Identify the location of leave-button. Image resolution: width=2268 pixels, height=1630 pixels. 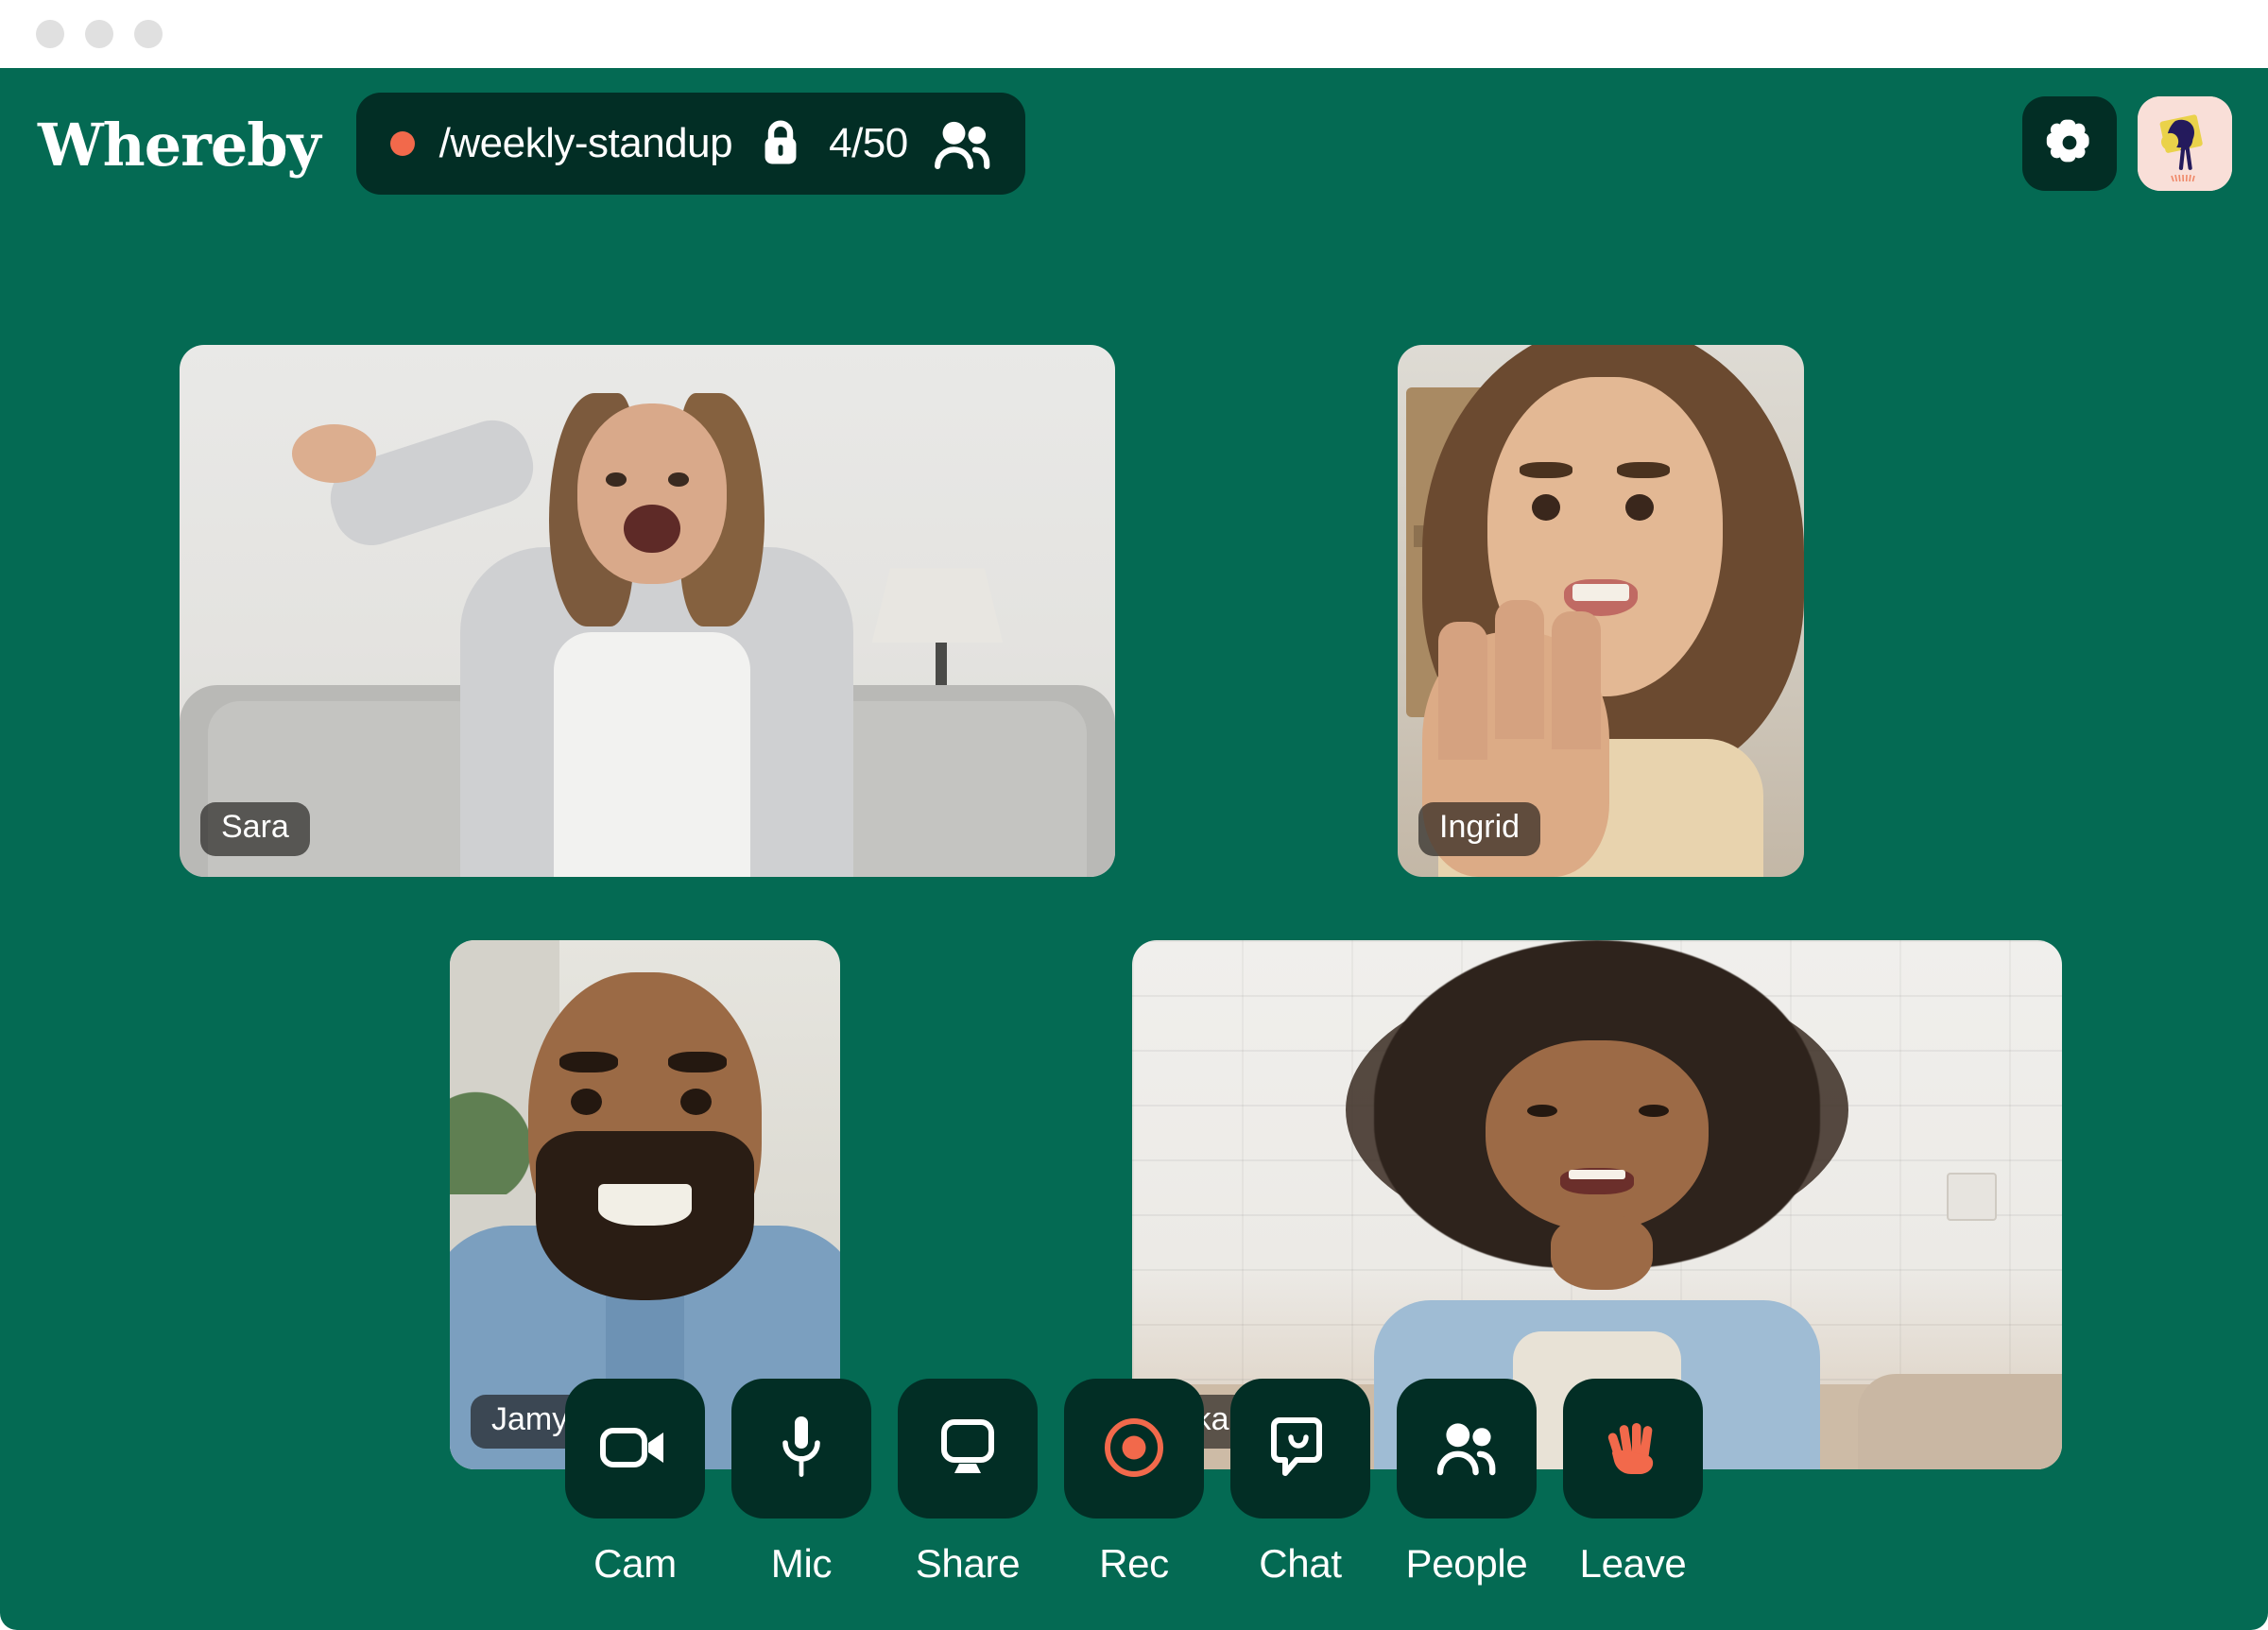
(1633, 1449).